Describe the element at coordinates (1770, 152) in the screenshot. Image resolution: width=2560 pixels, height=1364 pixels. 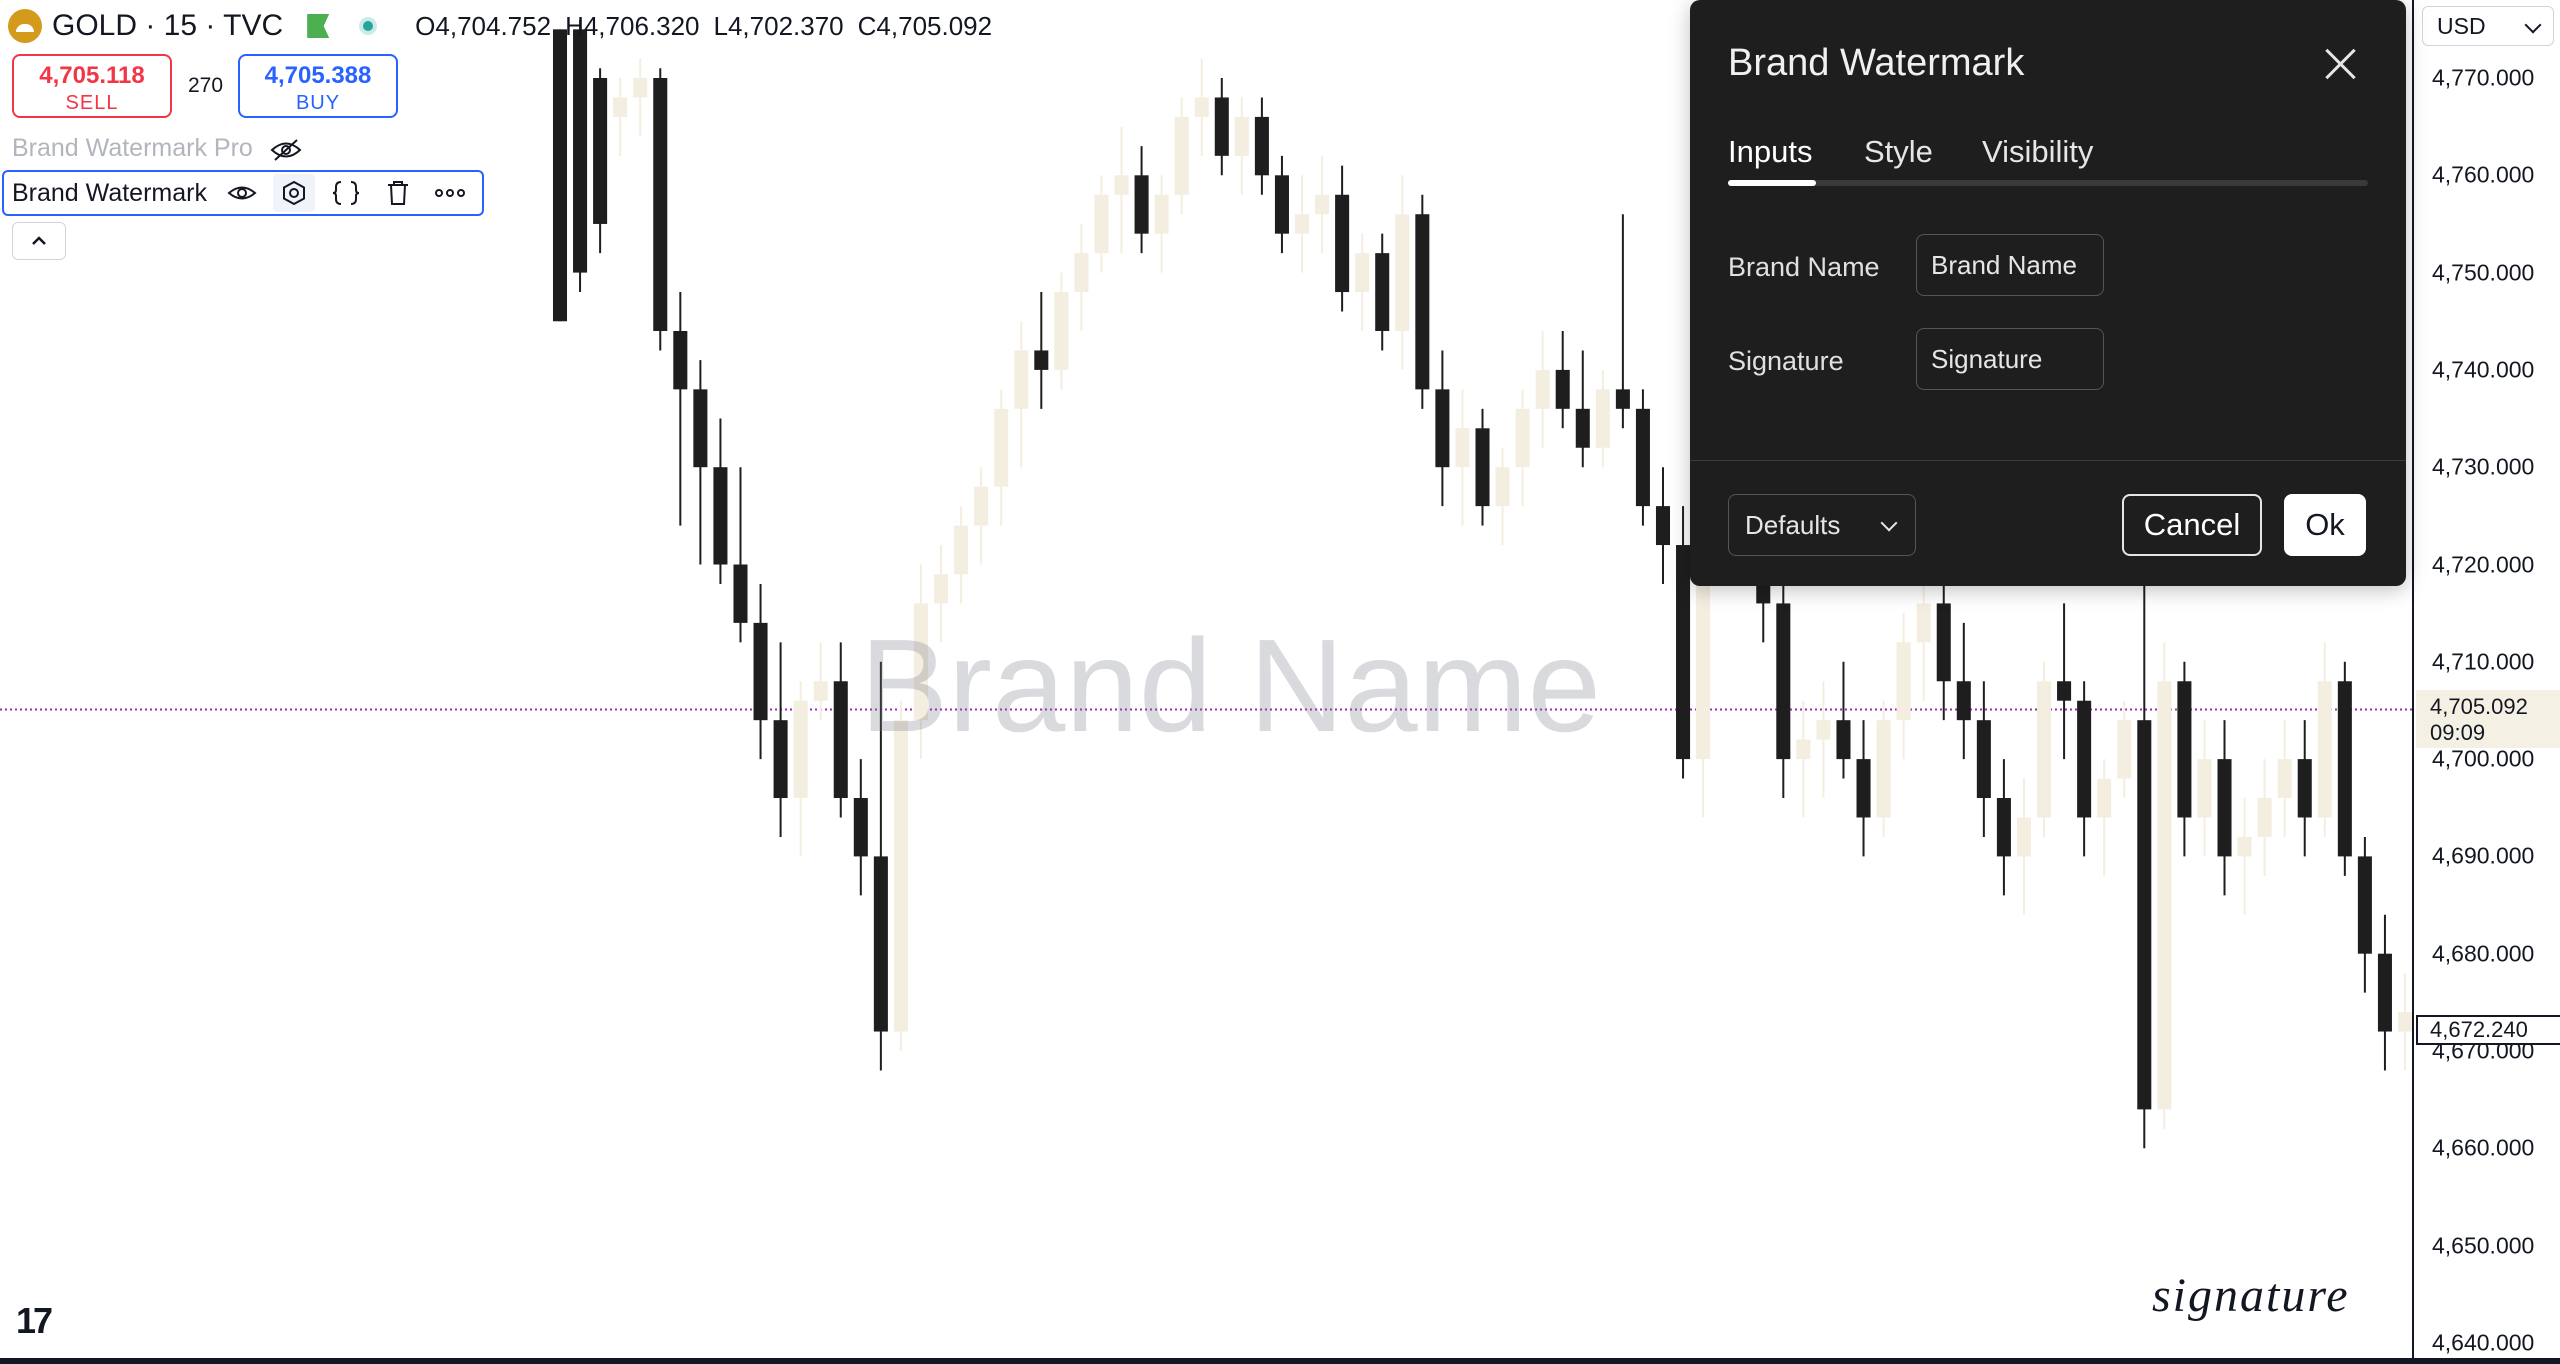
I see `tab-inputs: Inputs` at that location.